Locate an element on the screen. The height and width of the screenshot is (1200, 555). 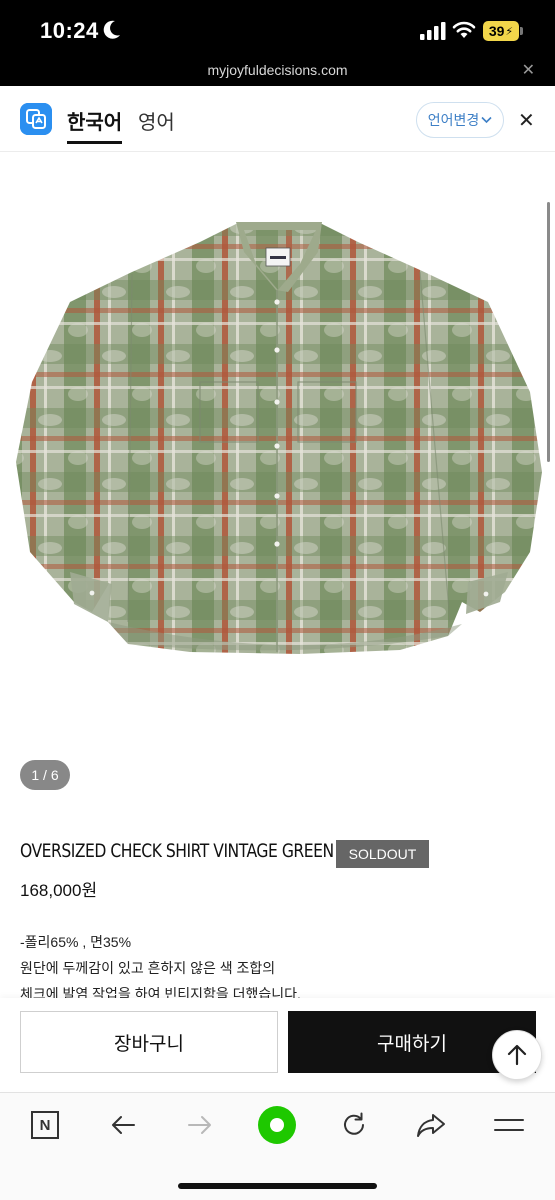
battery-cap is located at coordinates (521, 31).